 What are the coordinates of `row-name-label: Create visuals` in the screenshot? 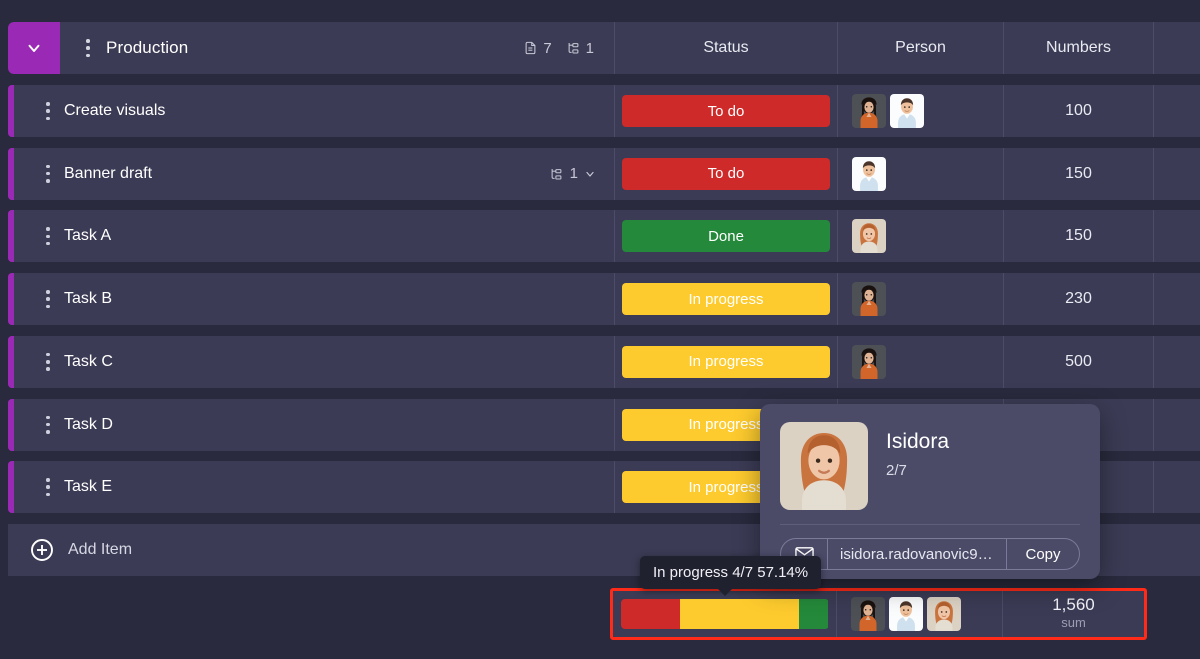 It's located at (115, 110).